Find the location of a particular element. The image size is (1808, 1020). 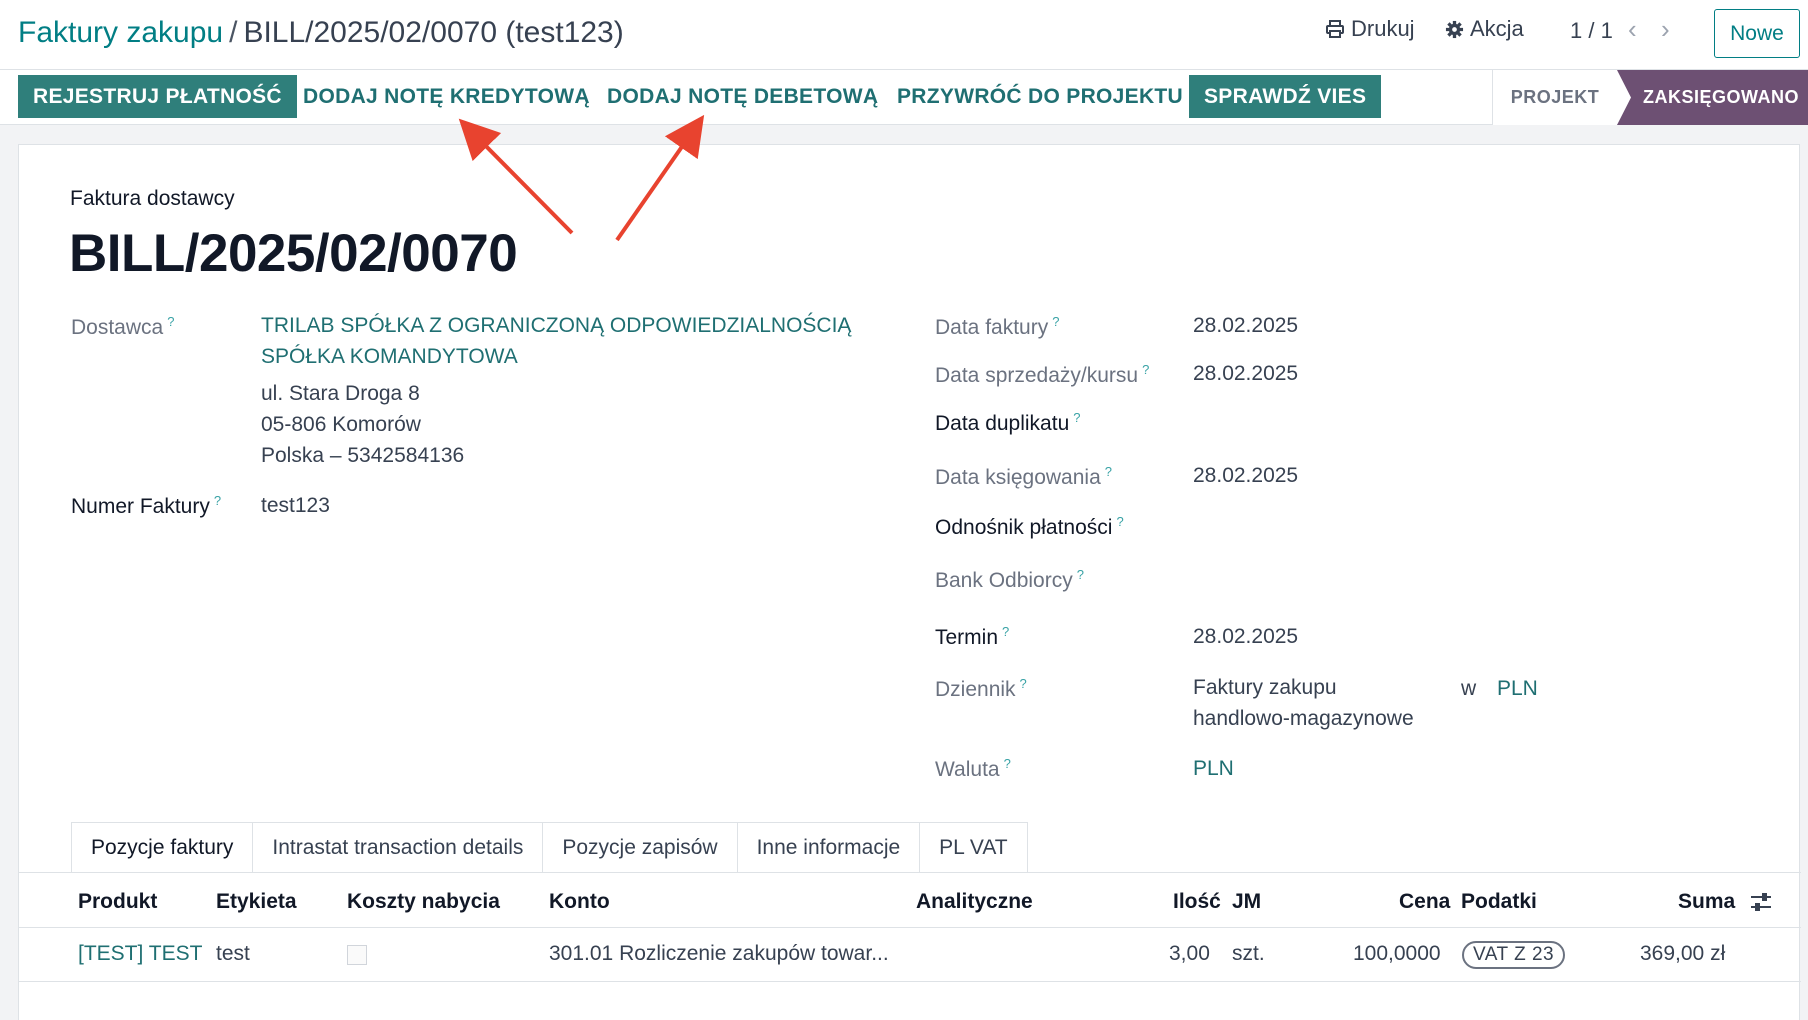

vendor-name-line2: SPÓŁKA KOMANDYTOWA is located at coordinates (389, 357).